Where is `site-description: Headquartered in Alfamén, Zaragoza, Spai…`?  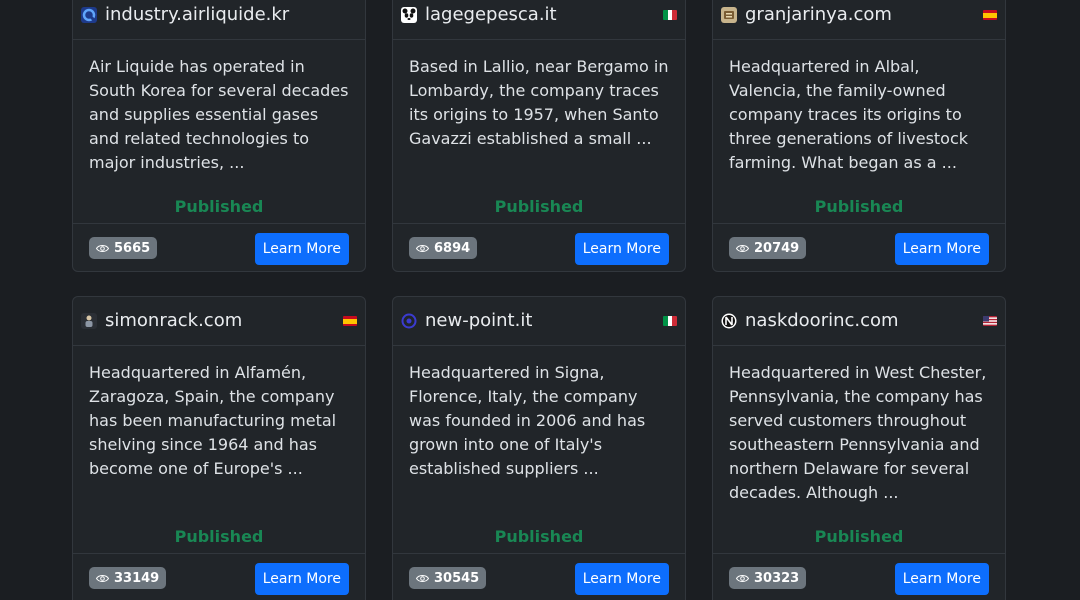 site-description: Headquartered in Alfamén, Zaragoza, Spai… is located at coordinates (213, 420).